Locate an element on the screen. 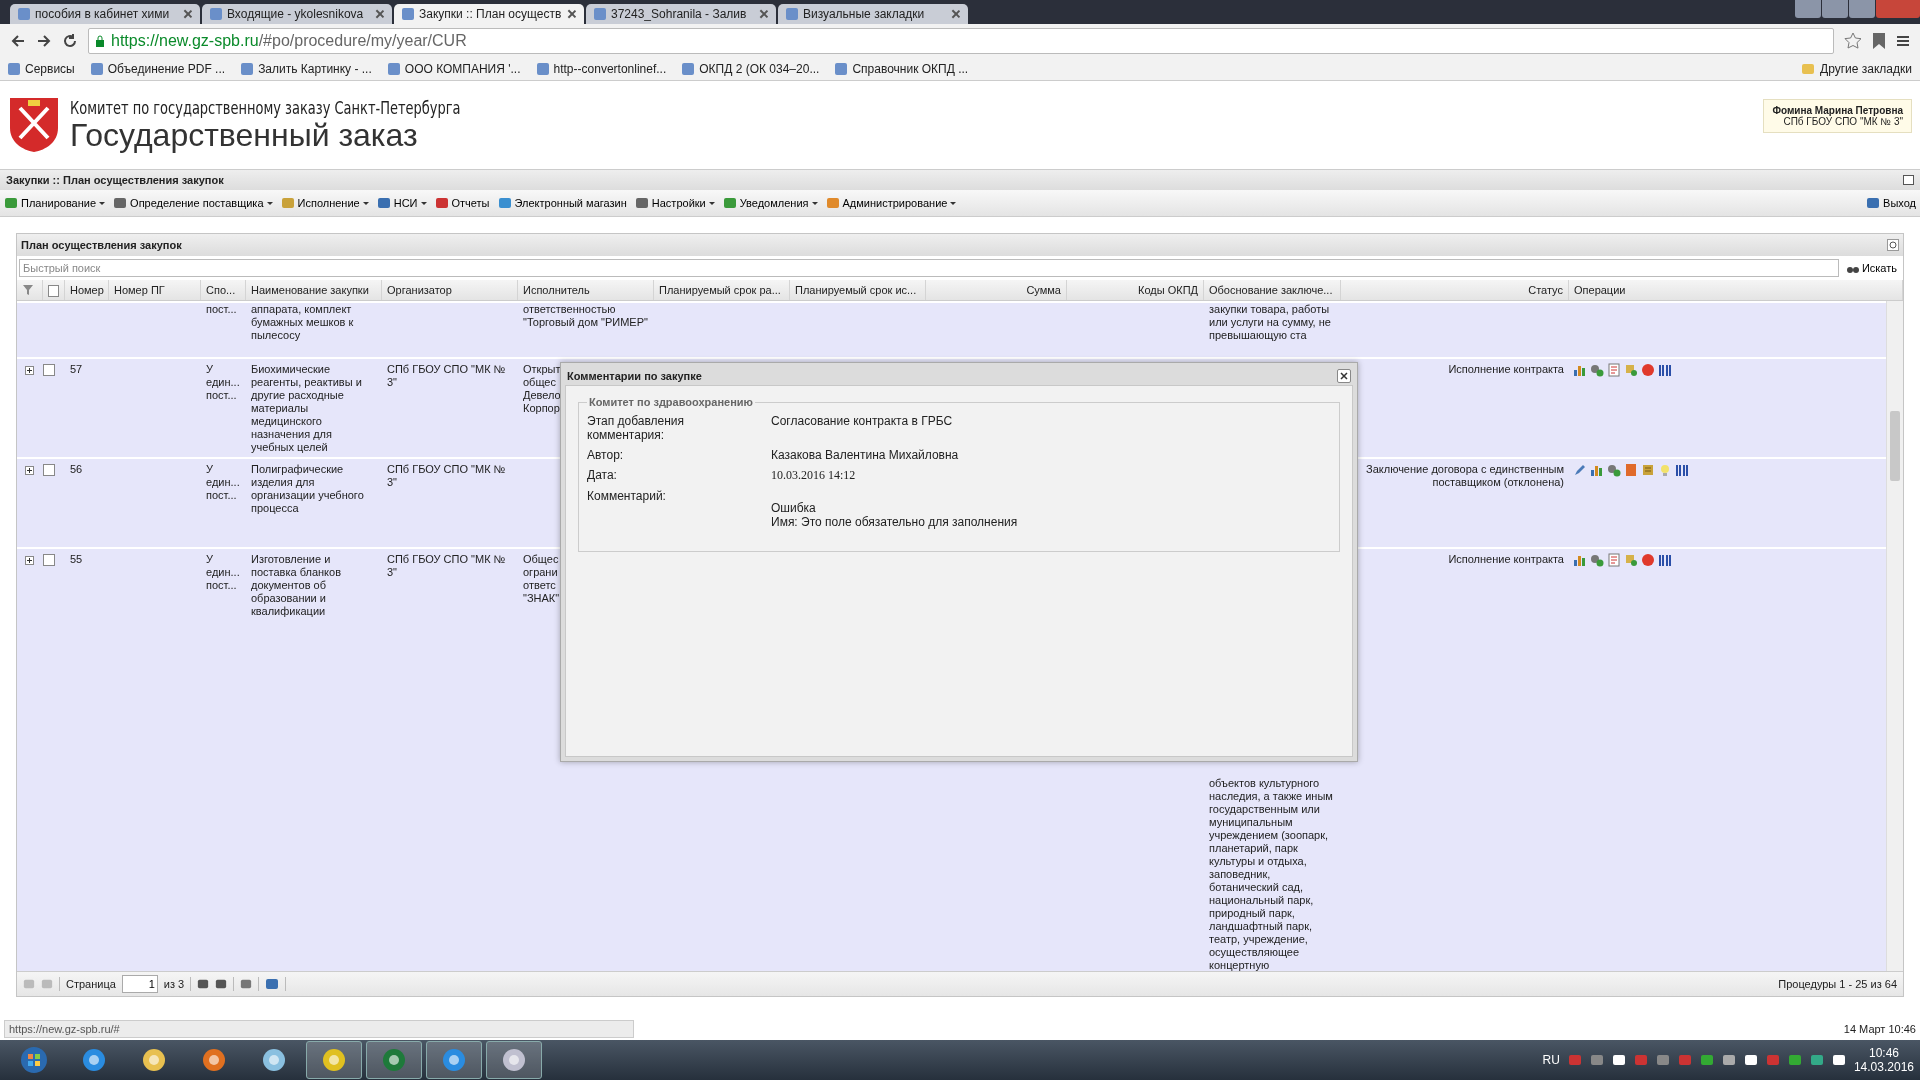  table-cell: 57 is located at coordinates (76, 369).